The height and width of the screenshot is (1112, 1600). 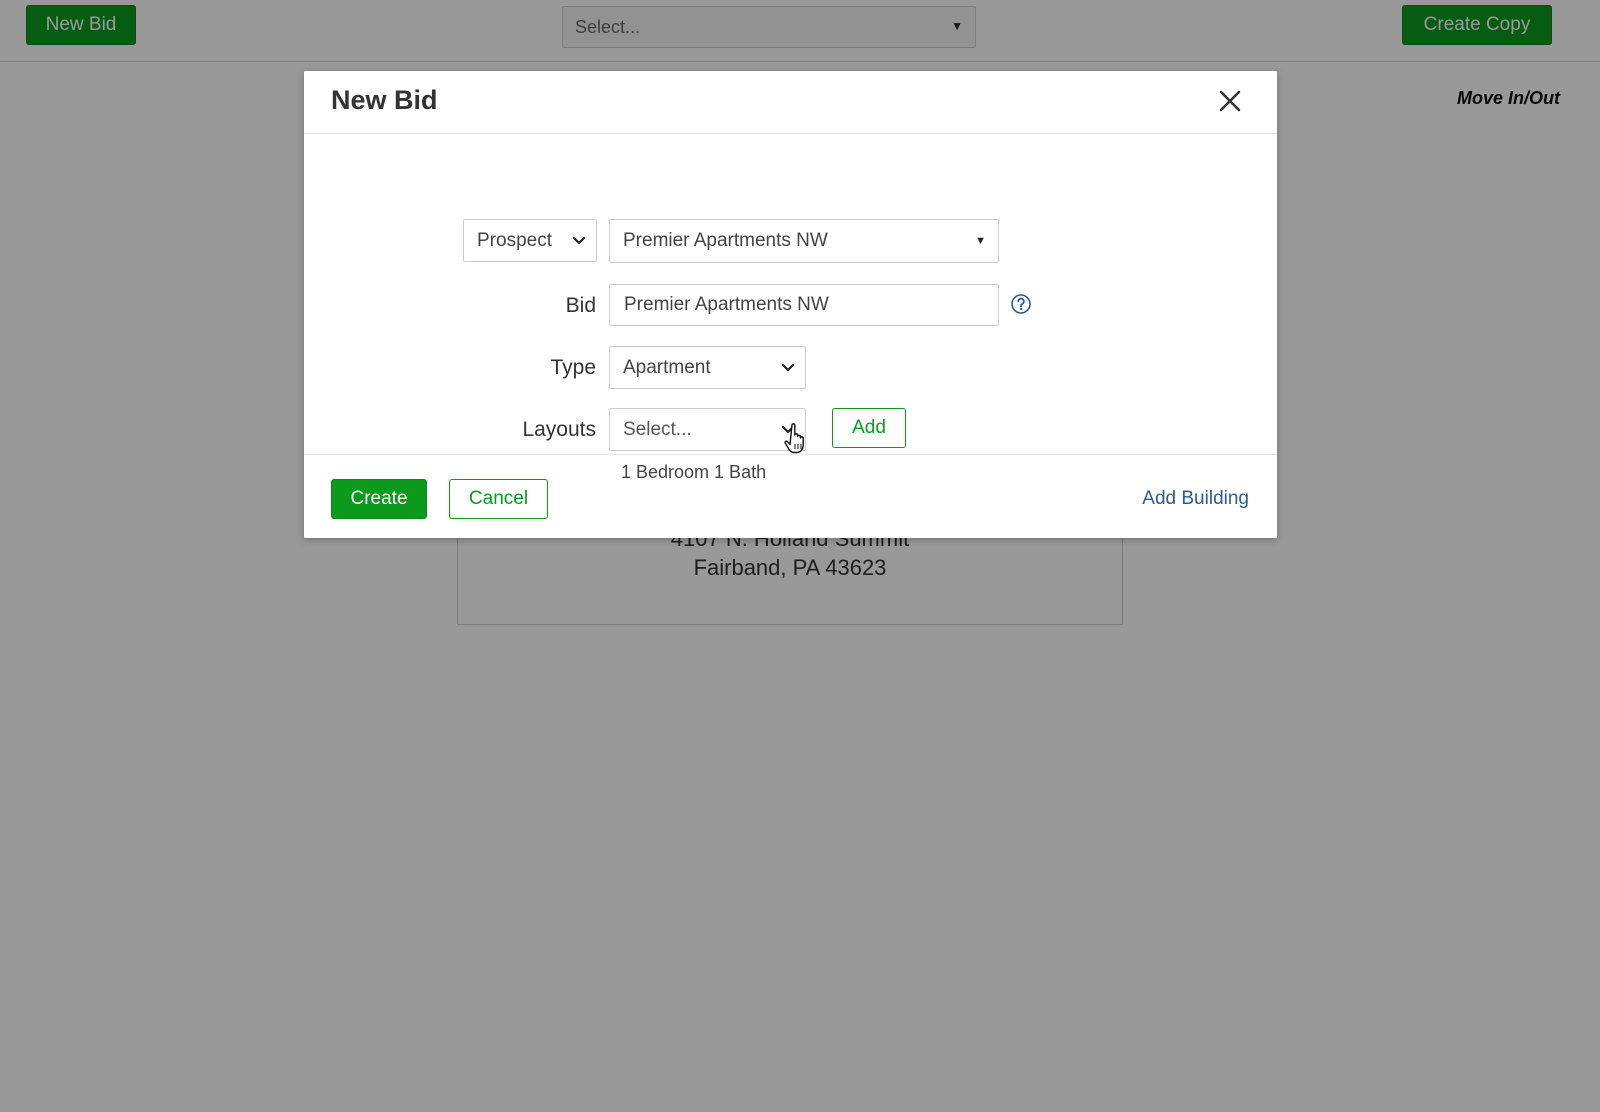 I want to click on add-building-link: Add Building, so click(x=1195, y=499).